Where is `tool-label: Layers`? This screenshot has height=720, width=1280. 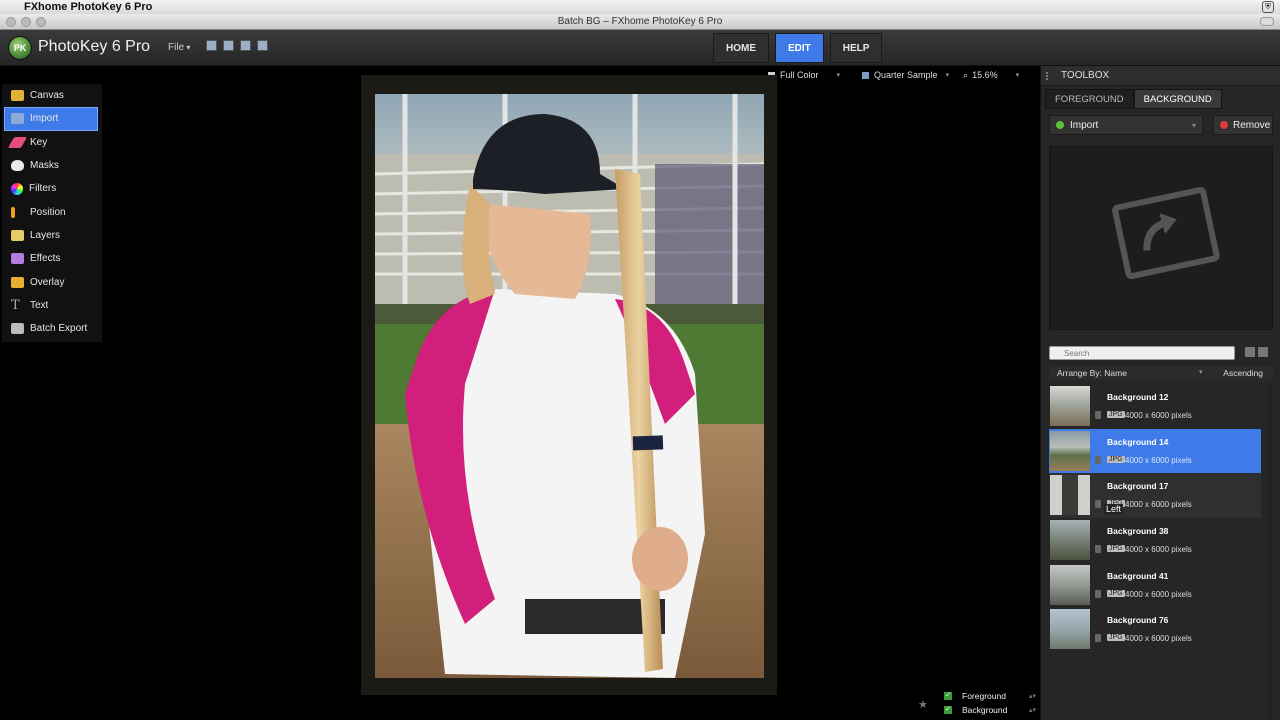 tool-label: Layers is located at coordinates (45, 235).